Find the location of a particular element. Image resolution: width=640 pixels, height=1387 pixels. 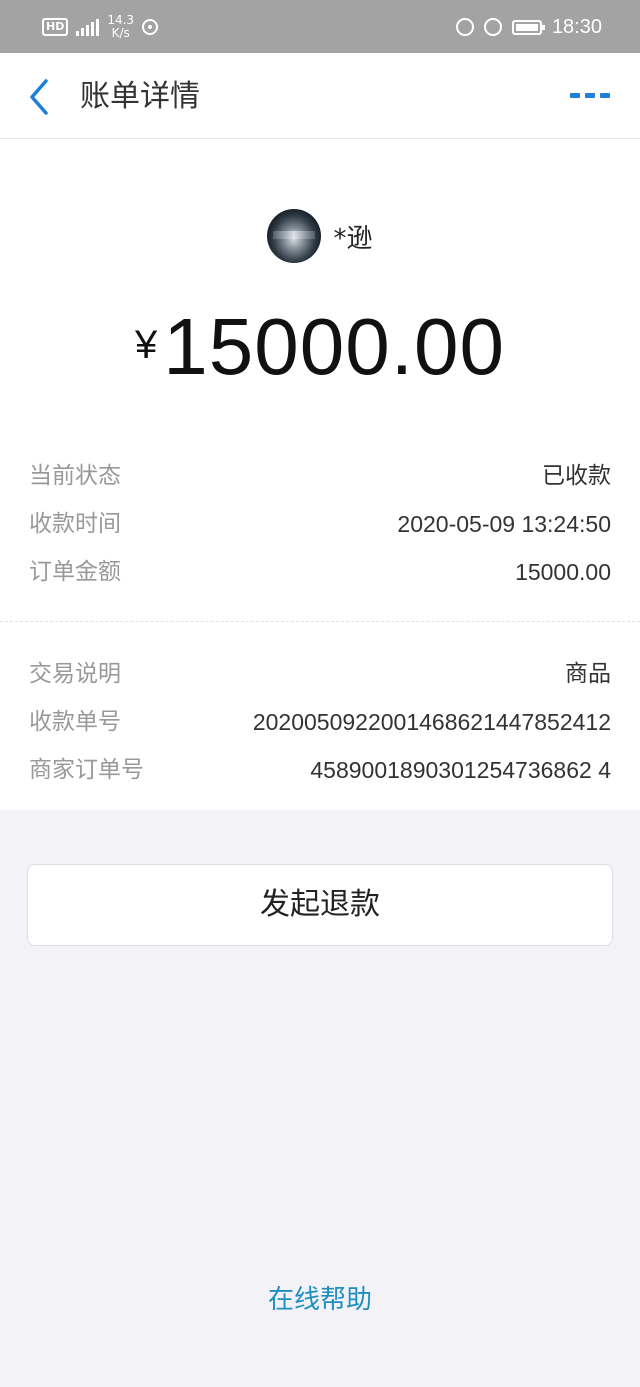

detail-row-status: 当前状态 已收款 is located at coordinates (320, 476).